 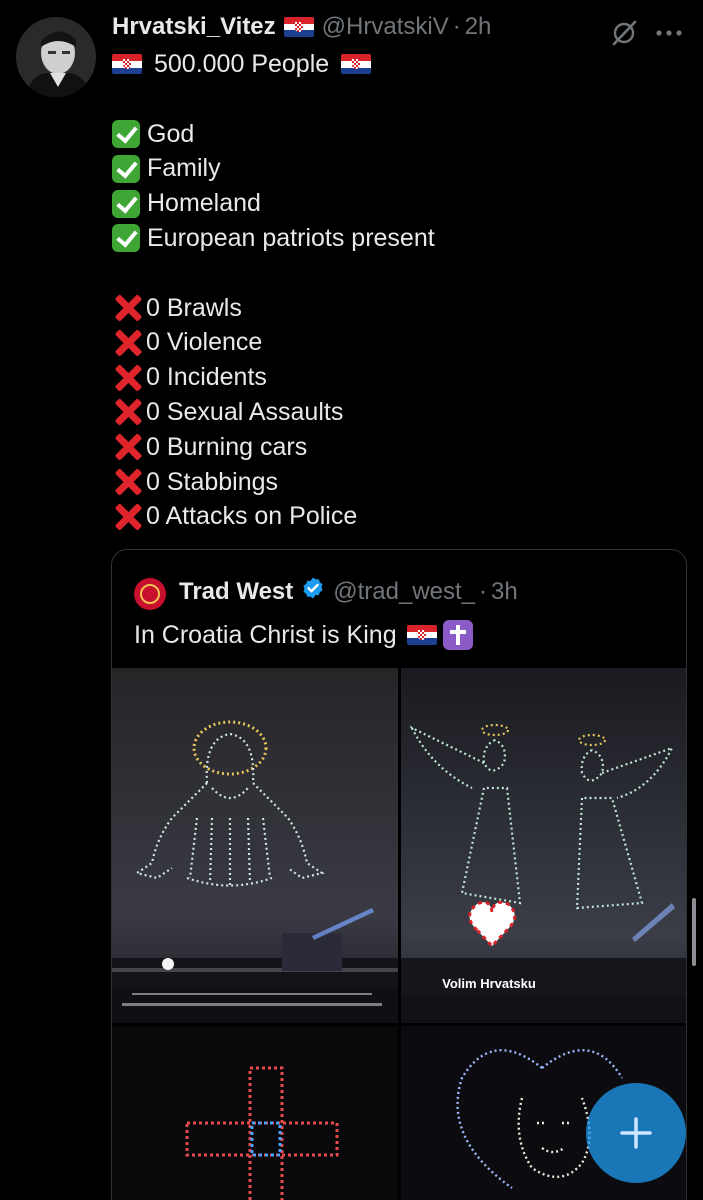 What do you see at coordinates (404, 592) in the screenshot?
I see `quoted-author-handle: @trad_west_` at bounding box center [404, 592].